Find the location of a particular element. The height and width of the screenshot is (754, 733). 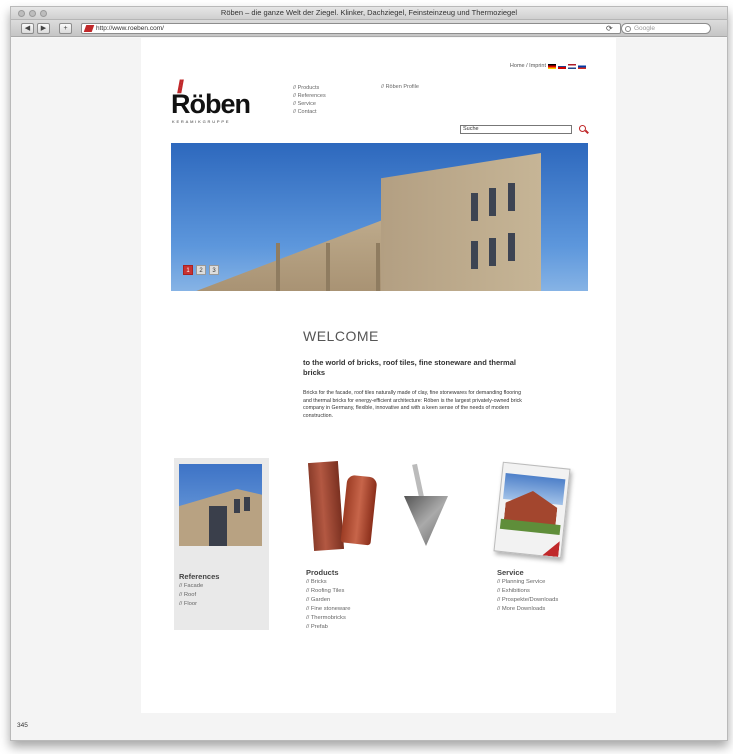

nav-contact: // Contact is located at coordinates (309, 112).